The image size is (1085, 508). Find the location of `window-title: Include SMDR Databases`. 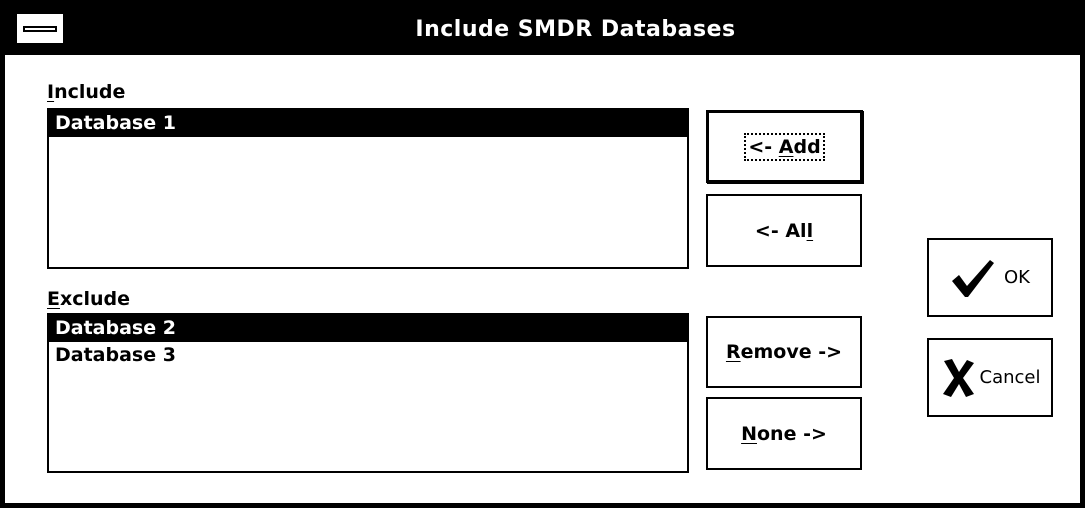

window-title: Include SMDR Databases is located at coordinates (575, 29).